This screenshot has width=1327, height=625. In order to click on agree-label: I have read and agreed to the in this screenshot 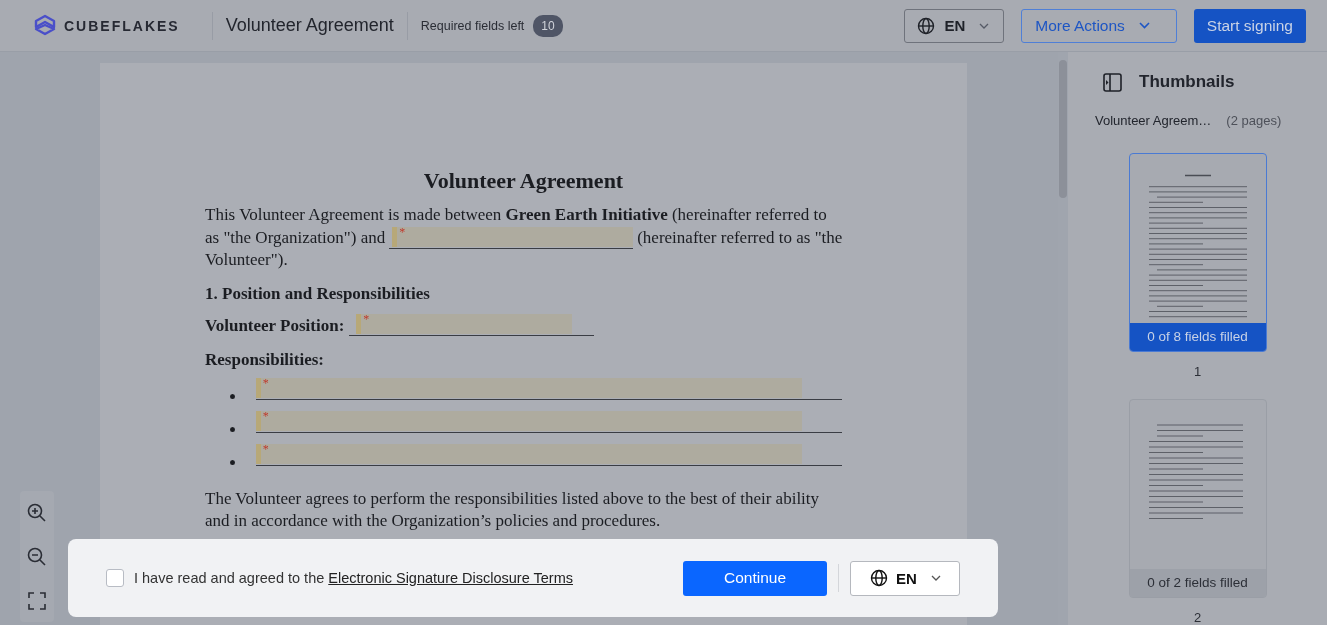, I will do `click(229, 578)`.